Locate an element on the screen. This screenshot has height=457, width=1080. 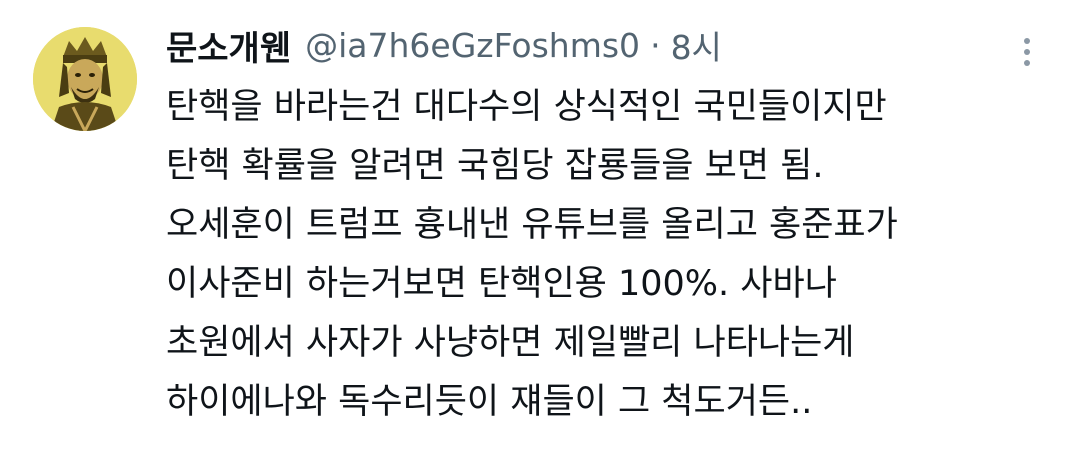
tweet-text-line: 오세훈이 트럼프 흉내낸 유튜브를 올리고 홍준표가 is located at coordinates (532, 225).